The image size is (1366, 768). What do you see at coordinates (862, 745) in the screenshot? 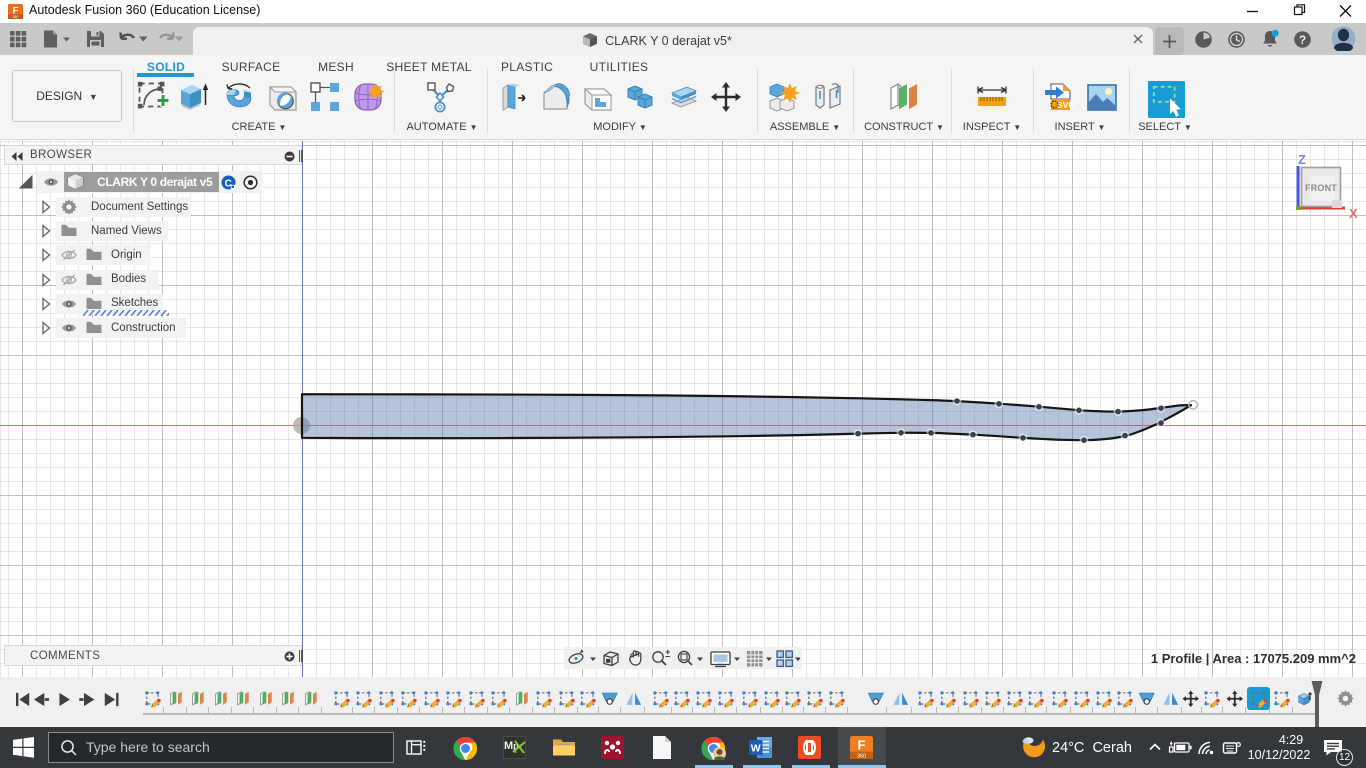
I see `svg-text: F` at bounding box center [862, 745].